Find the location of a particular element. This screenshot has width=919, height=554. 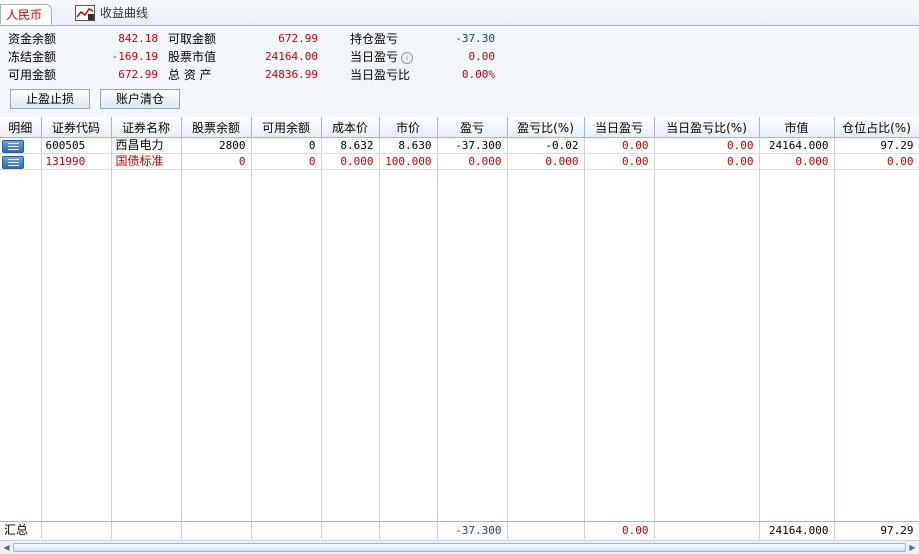

available-value: 672.99 is located at coordinates (138, 74).